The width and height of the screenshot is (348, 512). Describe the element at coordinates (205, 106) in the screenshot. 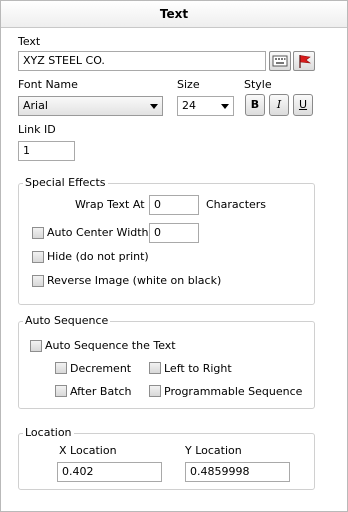

I see `size-dropdown: 24` at that location.